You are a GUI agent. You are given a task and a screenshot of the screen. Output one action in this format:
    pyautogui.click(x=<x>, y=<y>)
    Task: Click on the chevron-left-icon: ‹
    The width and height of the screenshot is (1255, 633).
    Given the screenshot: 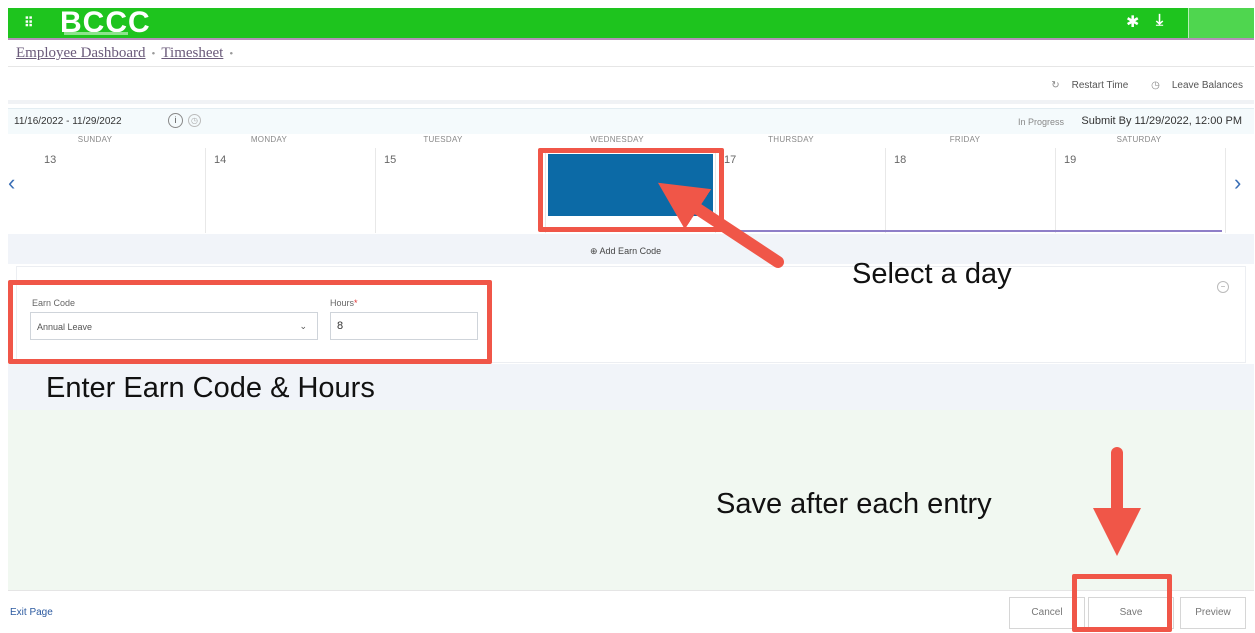 What is the action you would take?
    pyautogui.click(x=16, y=183)
    